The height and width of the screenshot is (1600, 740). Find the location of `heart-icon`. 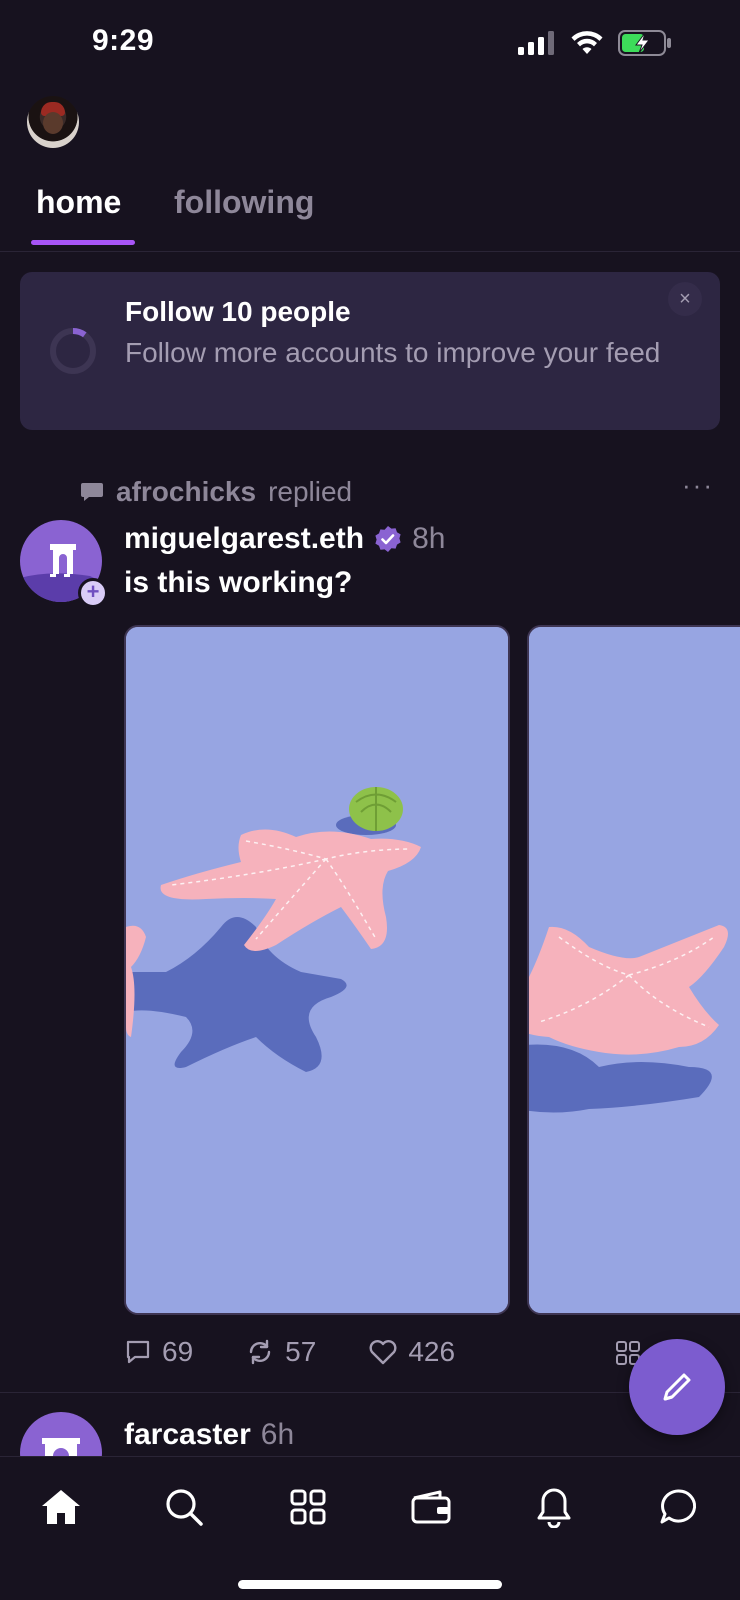

heart-icon is located at coordinates (383, 1352).